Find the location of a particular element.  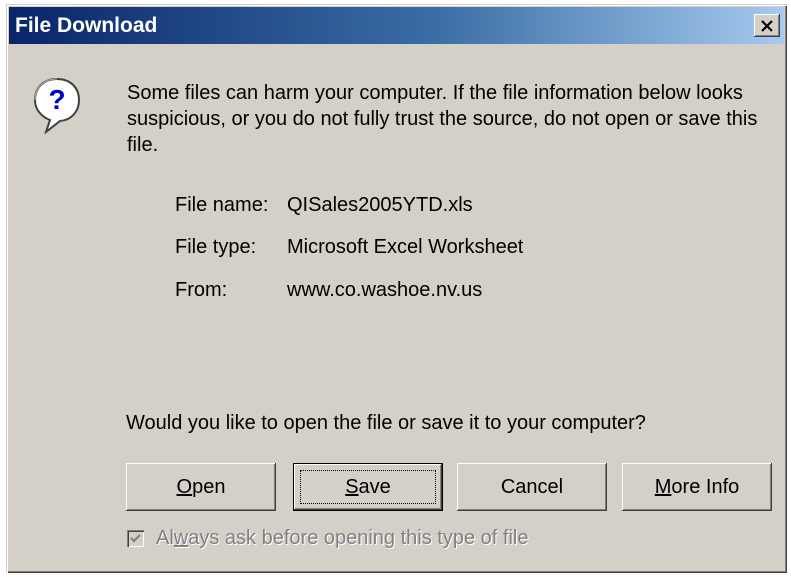

close-button is located at coordinates (767, 25).